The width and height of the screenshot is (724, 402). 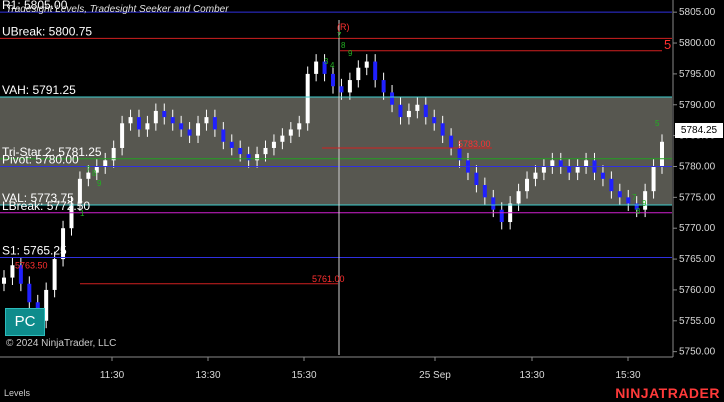 What do you see at coordinates (47, 31) in the screenshot?
I see `level-label: UBreak: 5800.75` at bounding box center [47, 31].